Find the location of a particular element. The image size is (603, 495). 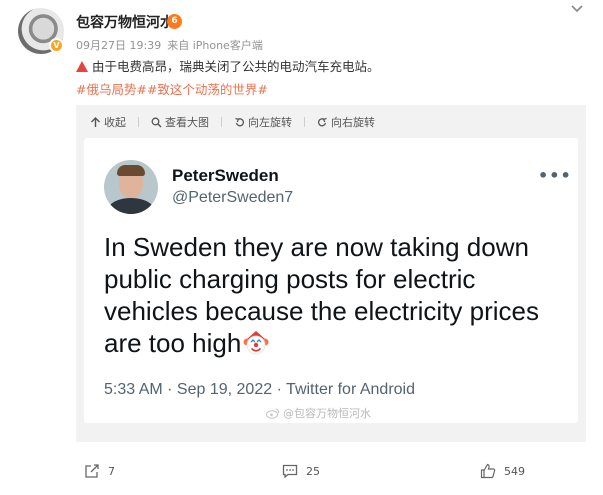

view-large-button: 查看大图 is located at coordinates (180, 122).